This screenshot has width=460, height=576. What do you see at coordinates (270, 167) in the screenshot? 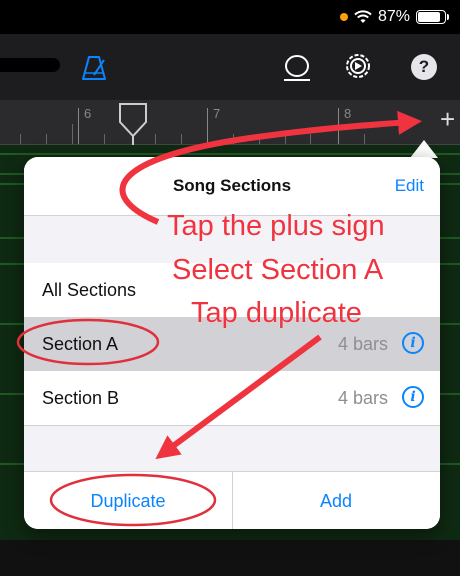
I see `arrow-to-plus` at bounding box center [270, 167].